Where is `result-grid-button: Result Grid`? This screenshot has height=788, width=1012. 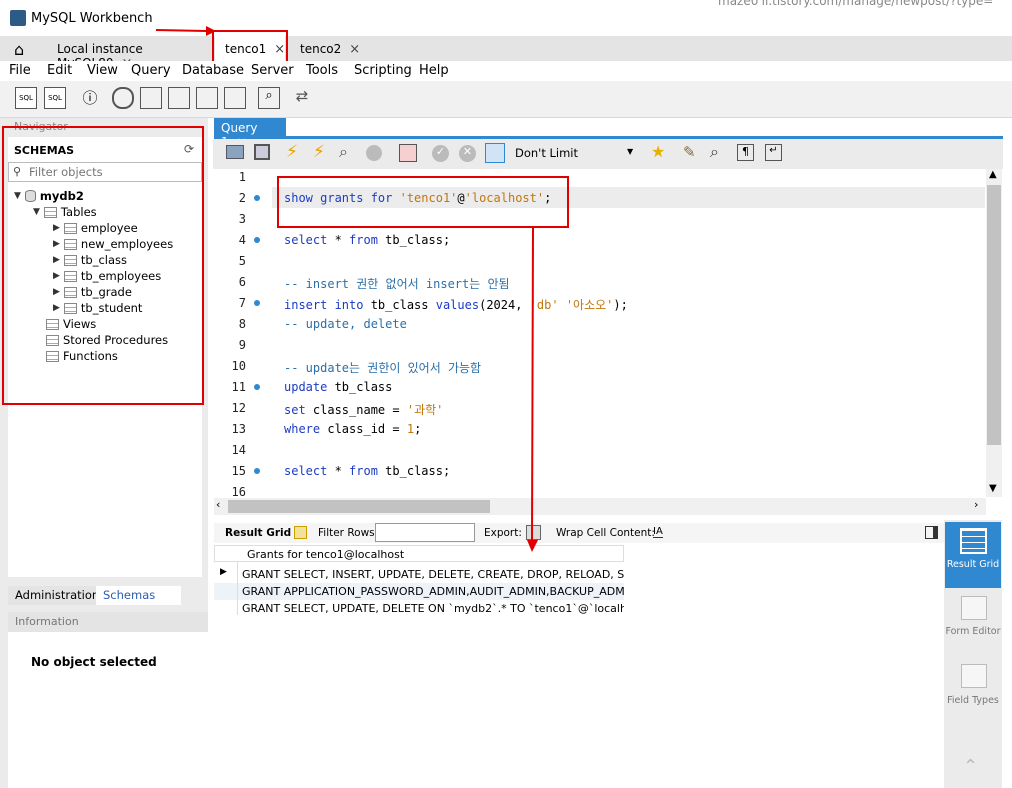 result-grid-button: Result Grid is located at coordinates (973, 555).